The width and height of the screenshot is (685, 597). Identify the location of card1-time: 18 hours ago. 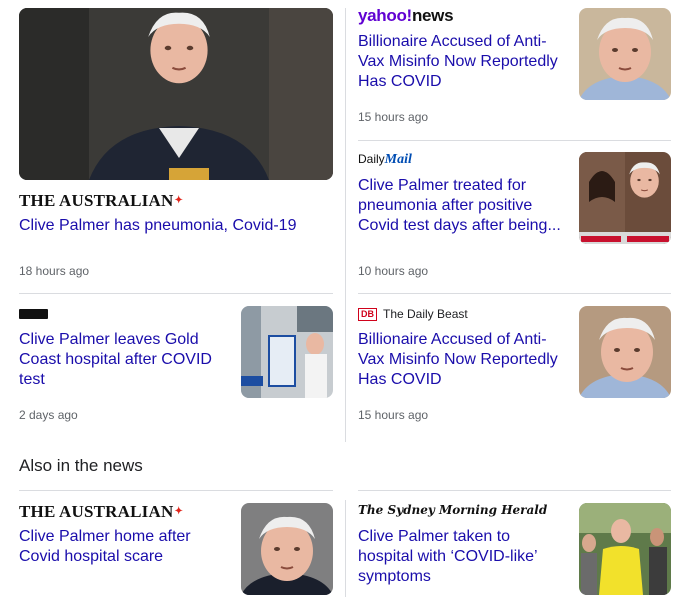
(54, 271).